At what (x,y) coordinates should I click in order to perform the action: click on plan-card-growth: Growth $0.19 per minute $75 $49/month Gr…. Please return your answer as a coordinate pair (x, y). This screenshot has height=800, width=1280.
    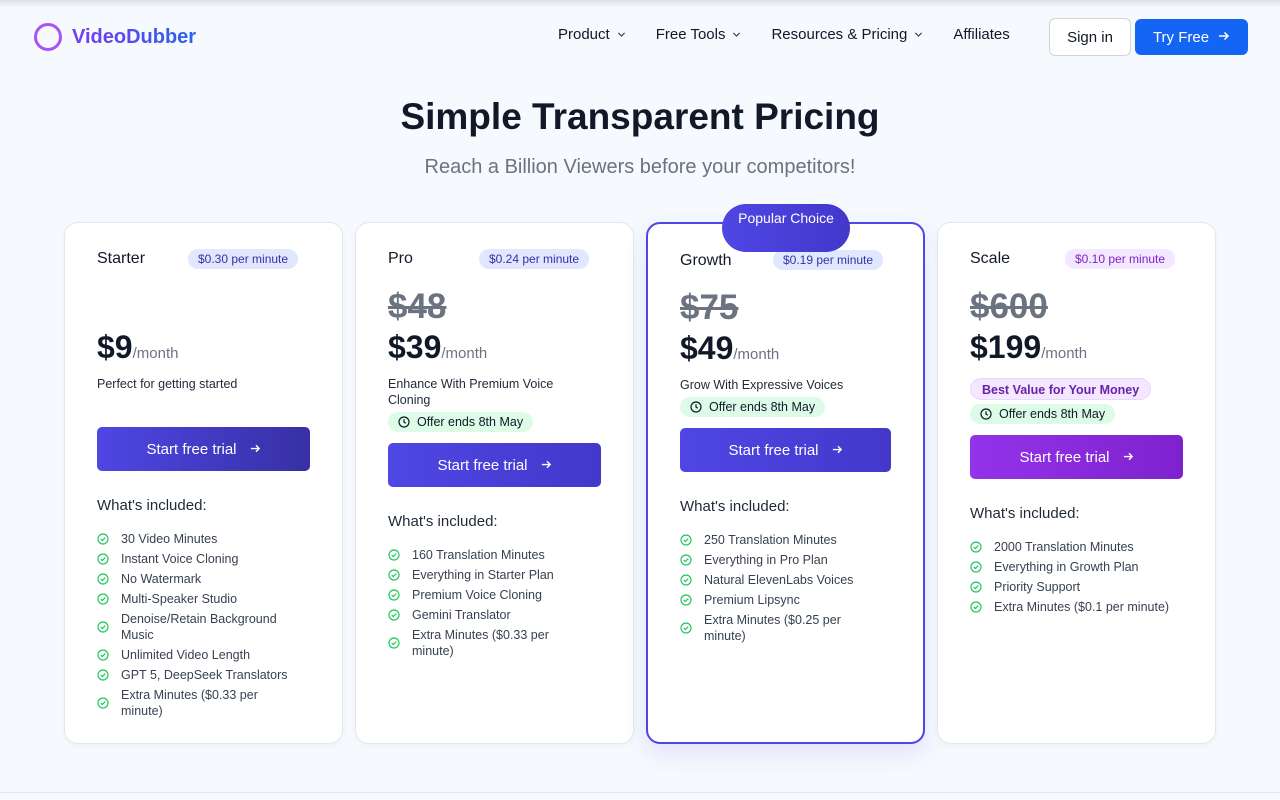
    Looking at the image, I should click on (785, 483).